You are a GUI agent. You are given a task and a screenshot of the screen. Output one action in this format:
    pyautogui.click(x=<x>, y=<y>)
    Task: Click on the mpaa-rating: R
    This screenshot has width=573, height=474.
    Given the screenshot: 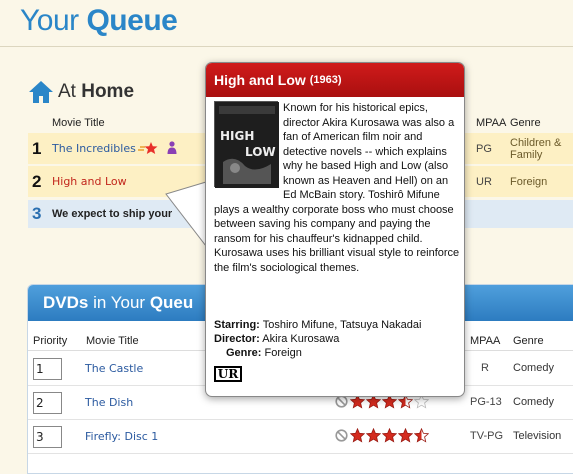 What is the action you would take?
    pyautogui.click(x=485, y=368)
    